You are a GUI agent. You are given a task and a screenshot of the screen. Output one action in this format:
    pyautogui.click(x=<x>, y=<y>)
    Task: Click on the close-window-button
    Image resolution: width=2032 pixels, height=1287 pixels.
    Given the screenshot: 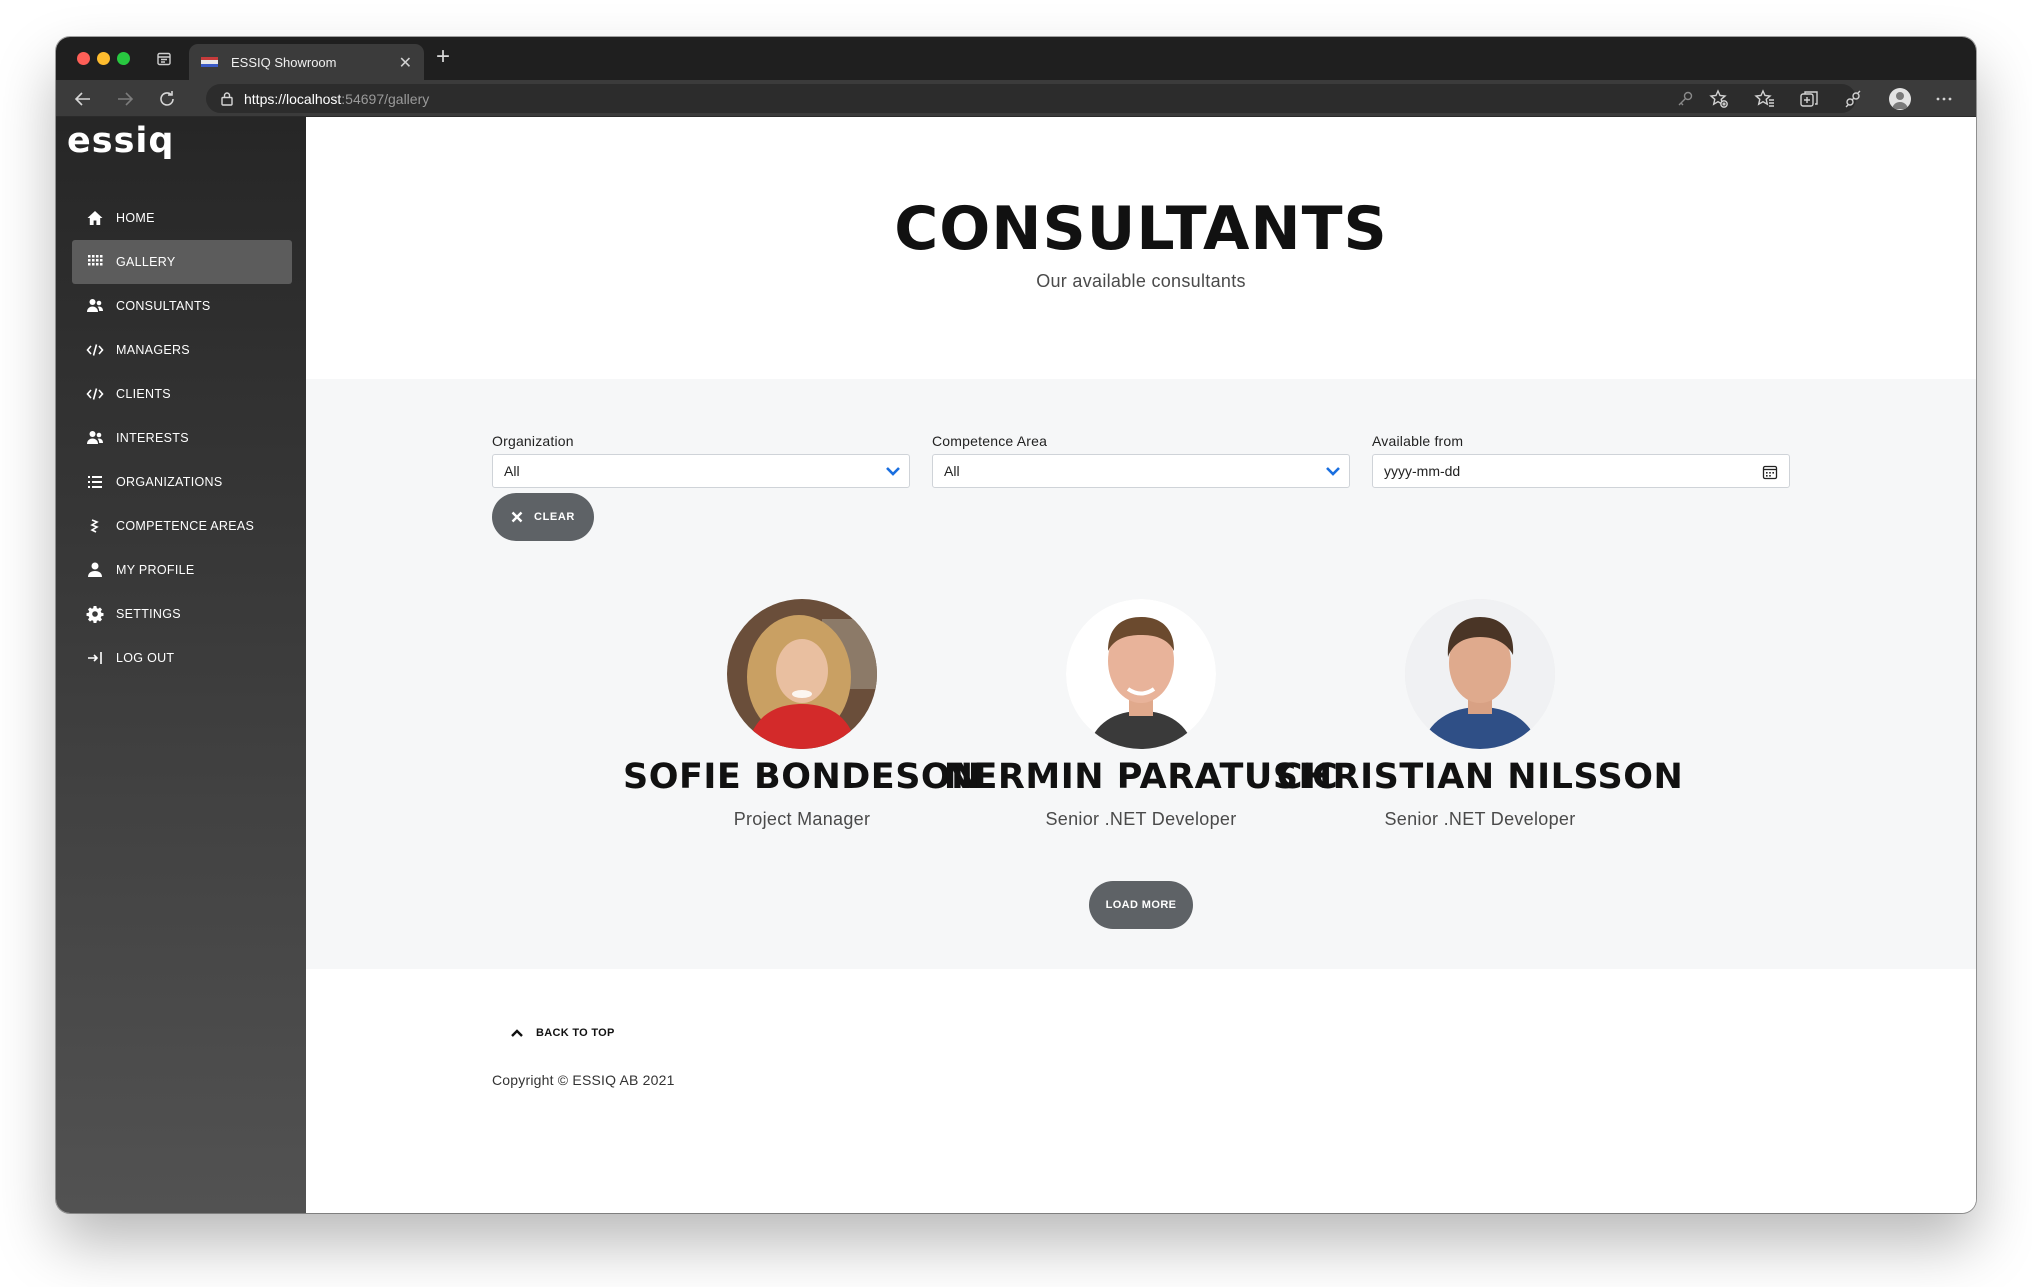 What is the action you would take?
    pyautogui.click(x=83, y=58)
    